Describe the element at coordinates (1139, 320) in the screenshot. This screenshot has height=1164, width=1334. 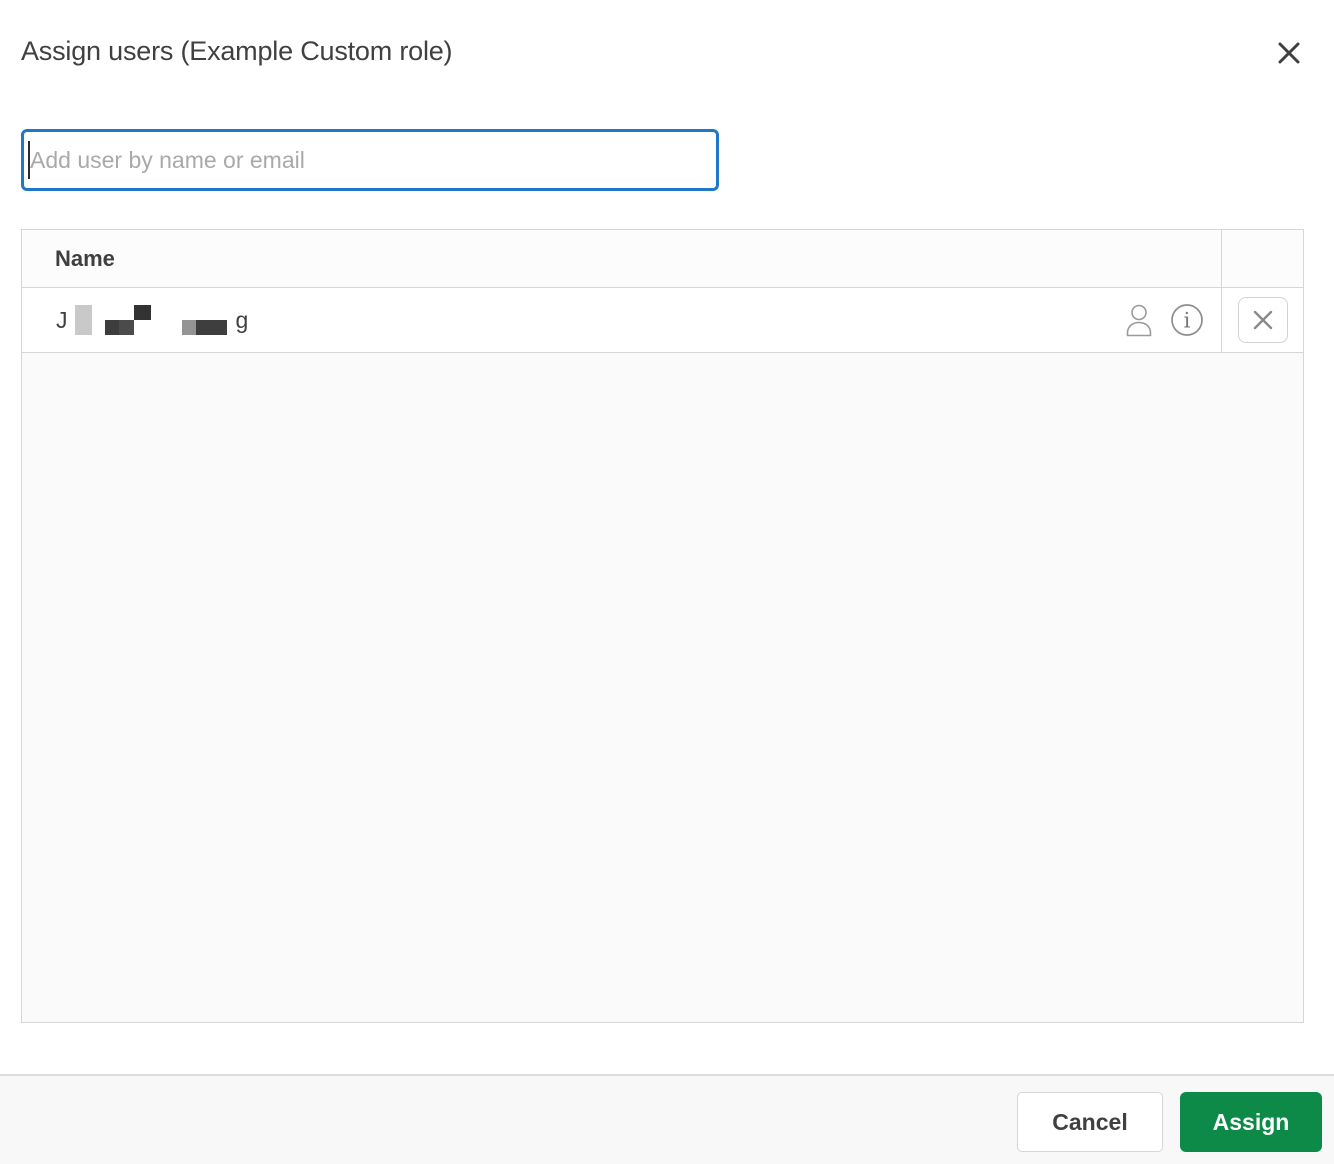
I see `user-icon` at that location.